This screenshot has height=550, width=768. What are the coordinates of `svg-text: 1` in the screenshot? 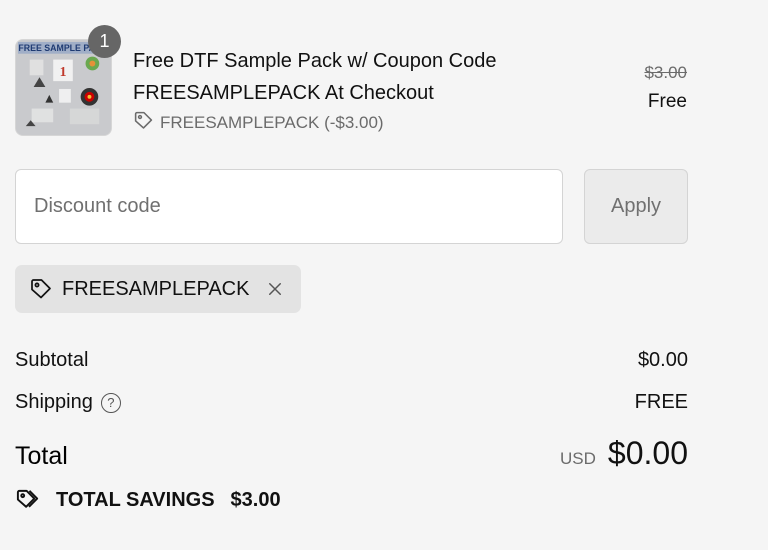 It's located at (63, 71).